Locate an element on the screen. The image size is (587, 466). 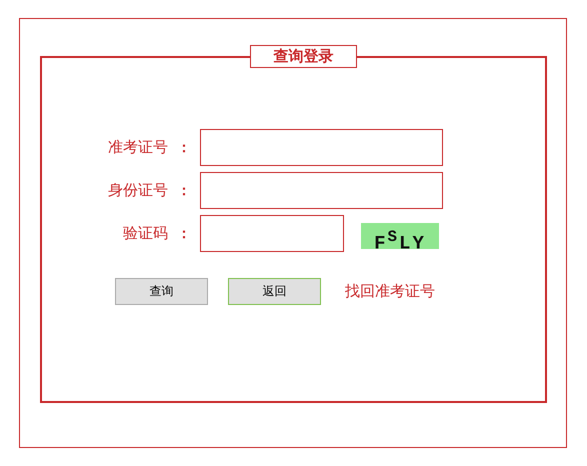
panel-title: 查询登录 is located at coordinates (303, 56).